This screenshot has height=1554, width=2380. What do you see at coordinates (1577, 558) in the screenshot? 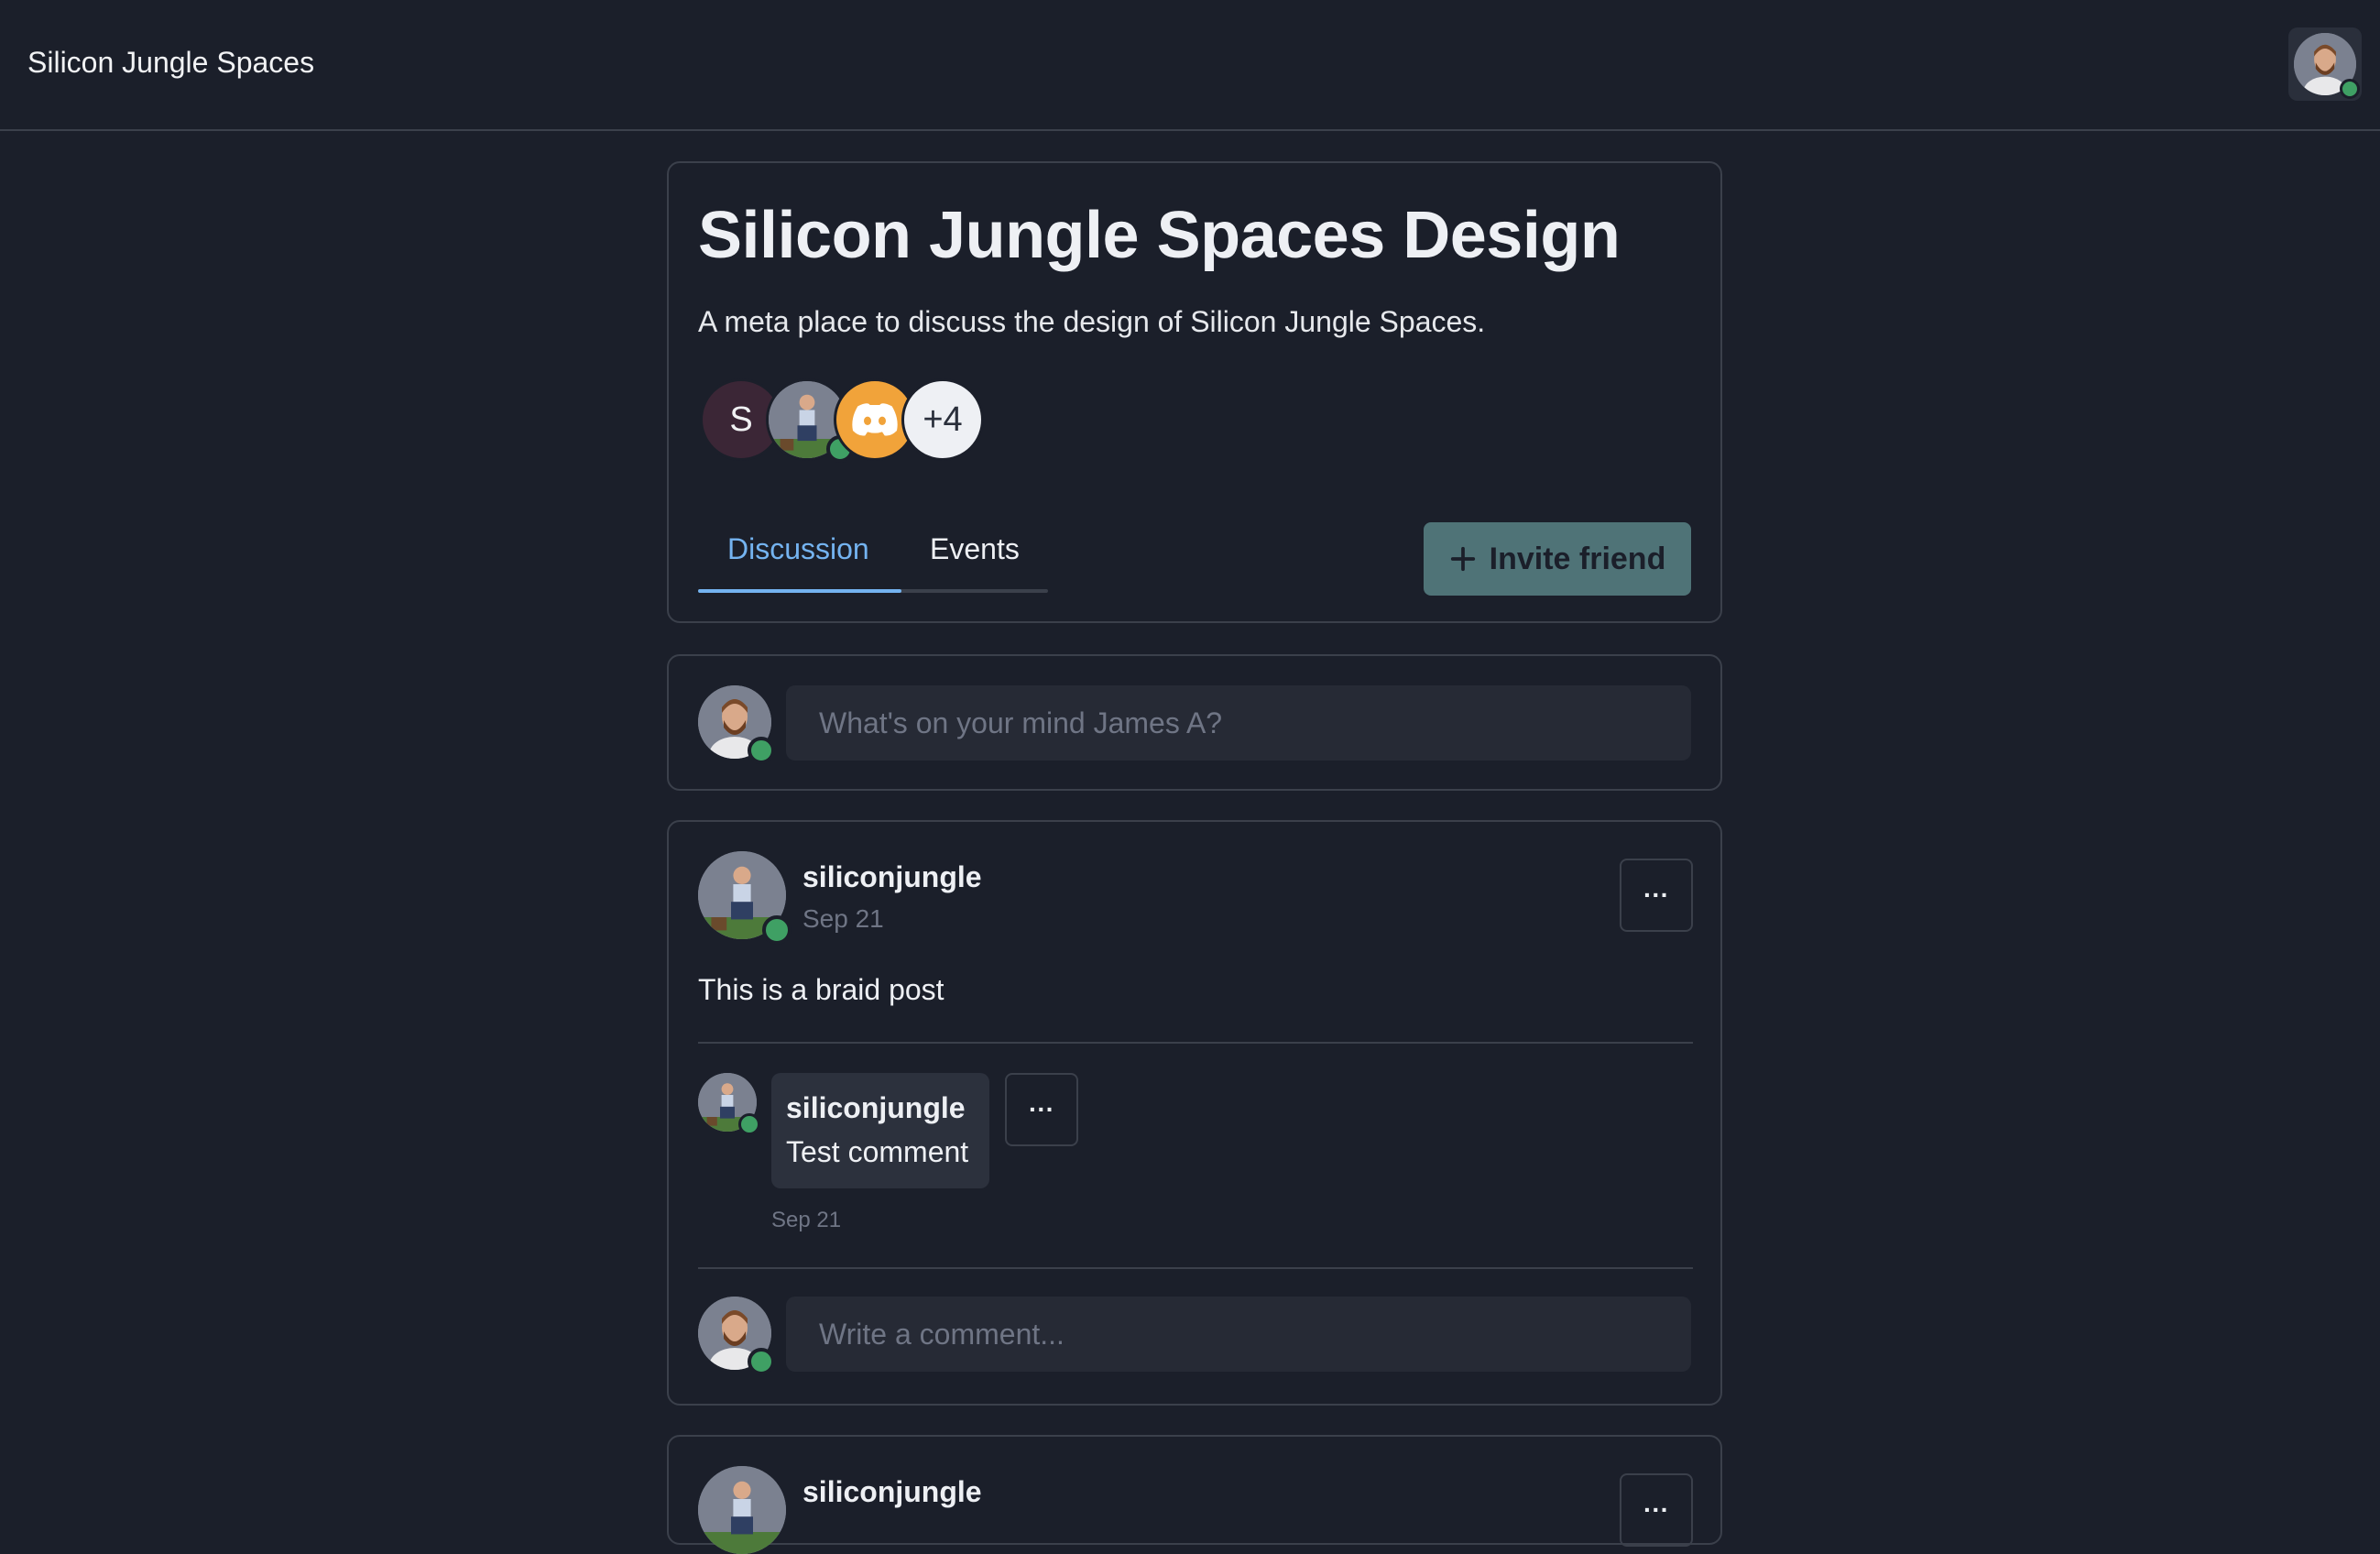
I see `invite-friend-label: Invite friend` at bounding box center [1577, 558].